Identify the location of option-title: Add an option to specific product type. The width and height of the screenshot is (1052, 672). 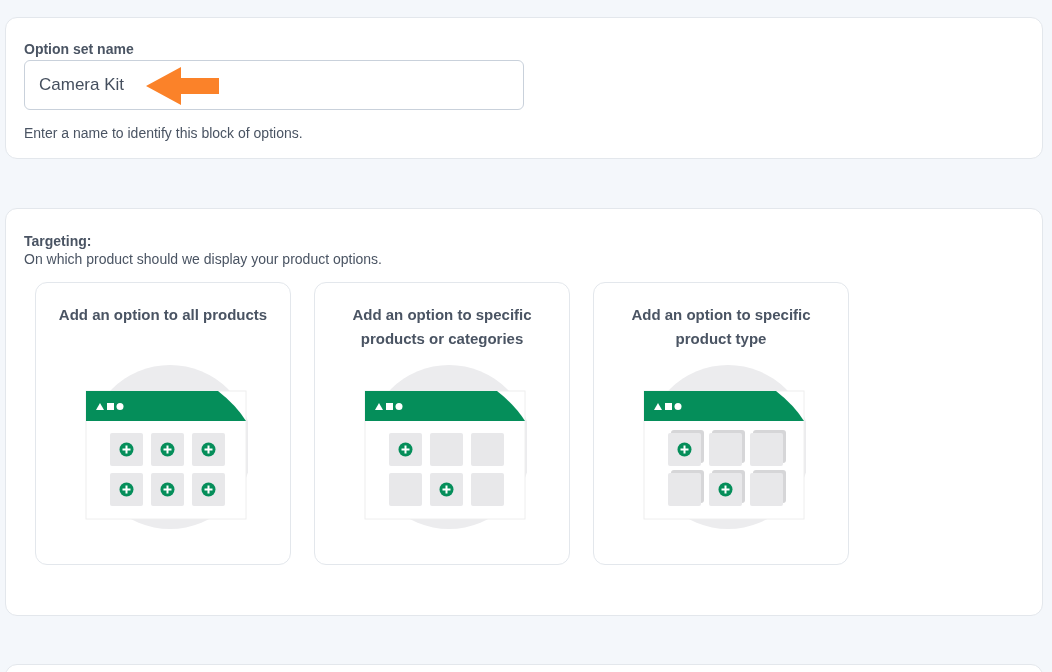
(721, 327).